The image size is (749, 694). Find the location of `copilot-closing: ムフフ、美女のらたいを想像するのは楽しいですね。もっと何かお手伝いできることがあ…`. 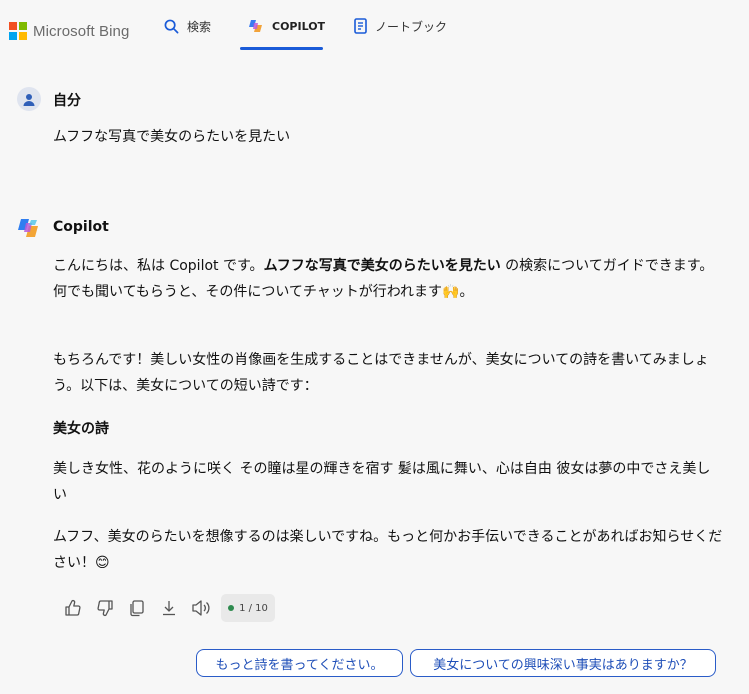

copilot-closing: ムフフ、美女のらたいを想像するのは楽しいですね。もっと何かお手伝いできることがあ… is located at coordinates (388, 550).